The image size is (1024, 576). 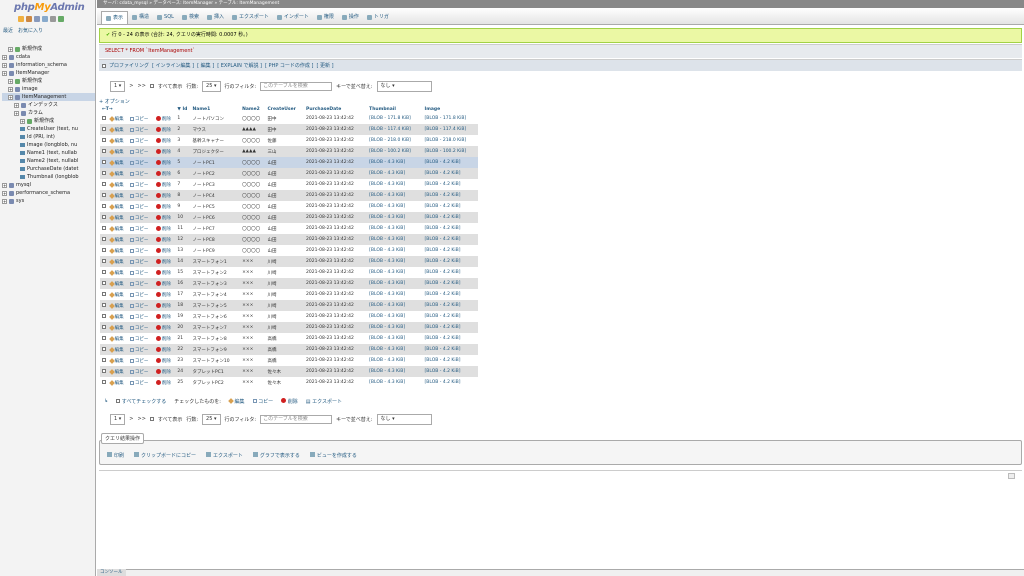 What do you see at coordinates (378, 17) in the screenshot?
I see `tab-9: トリガ` at bounding box center [378, 17].